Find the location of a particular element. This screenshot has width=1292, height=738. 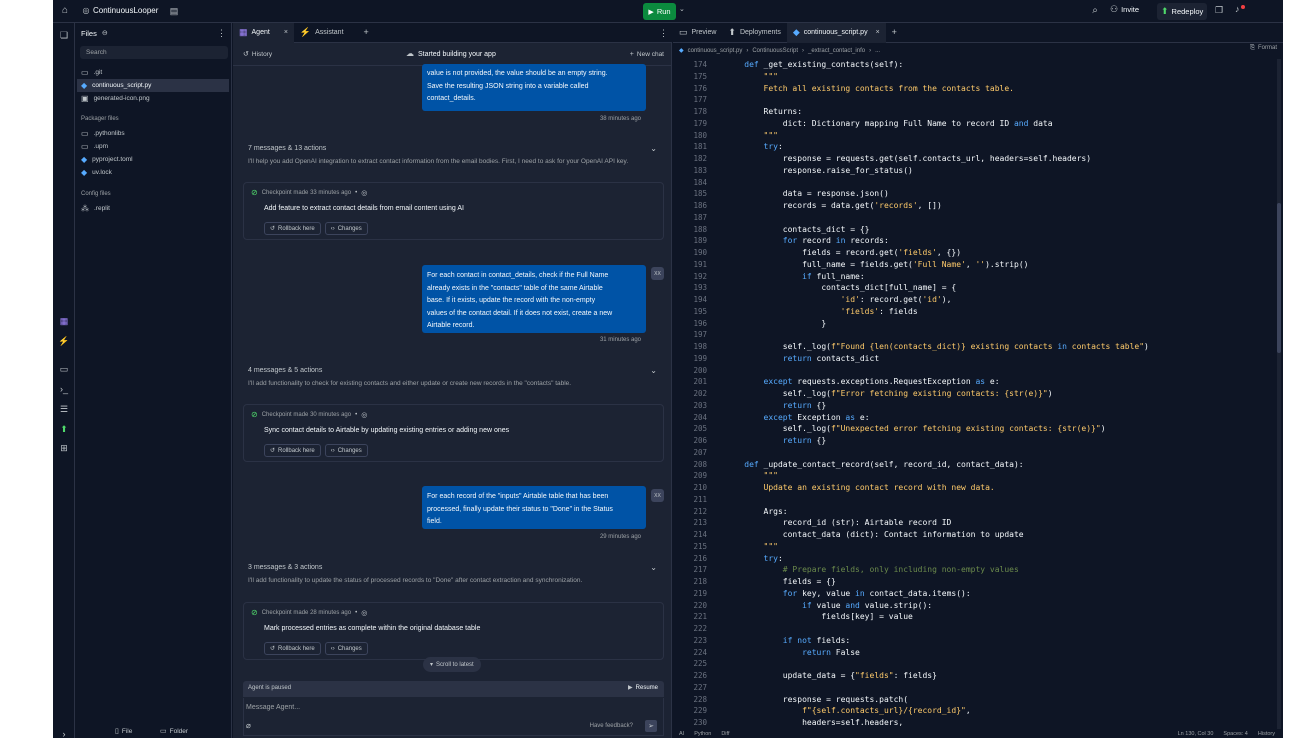

code-line: 206 return {} is located at coordinates (973, 441).